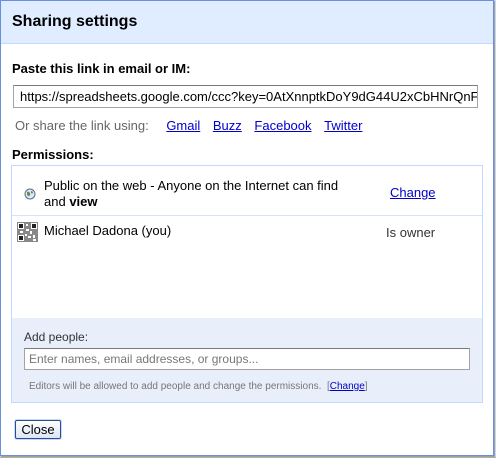  I want to click on globe-icon, so click(30, 194).